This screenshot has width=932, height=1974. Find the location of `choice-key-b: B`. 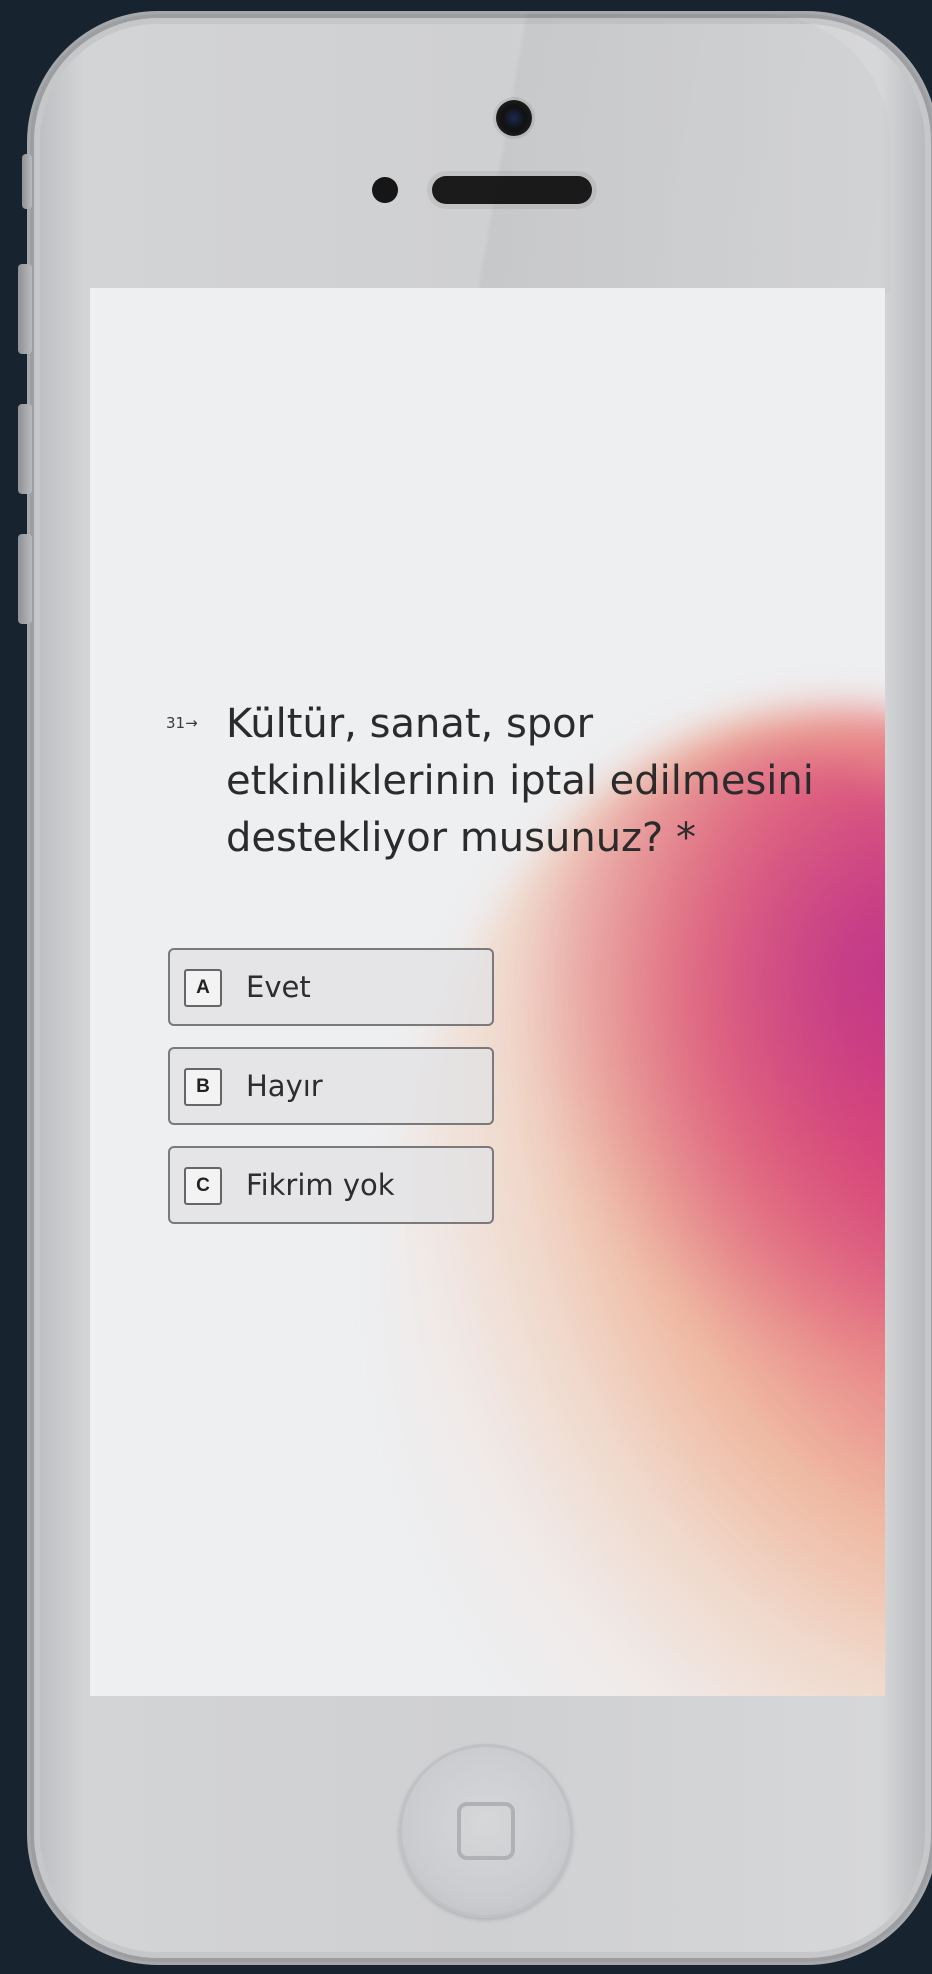

choice-key-b: B is located at coordinates (203, 1087).